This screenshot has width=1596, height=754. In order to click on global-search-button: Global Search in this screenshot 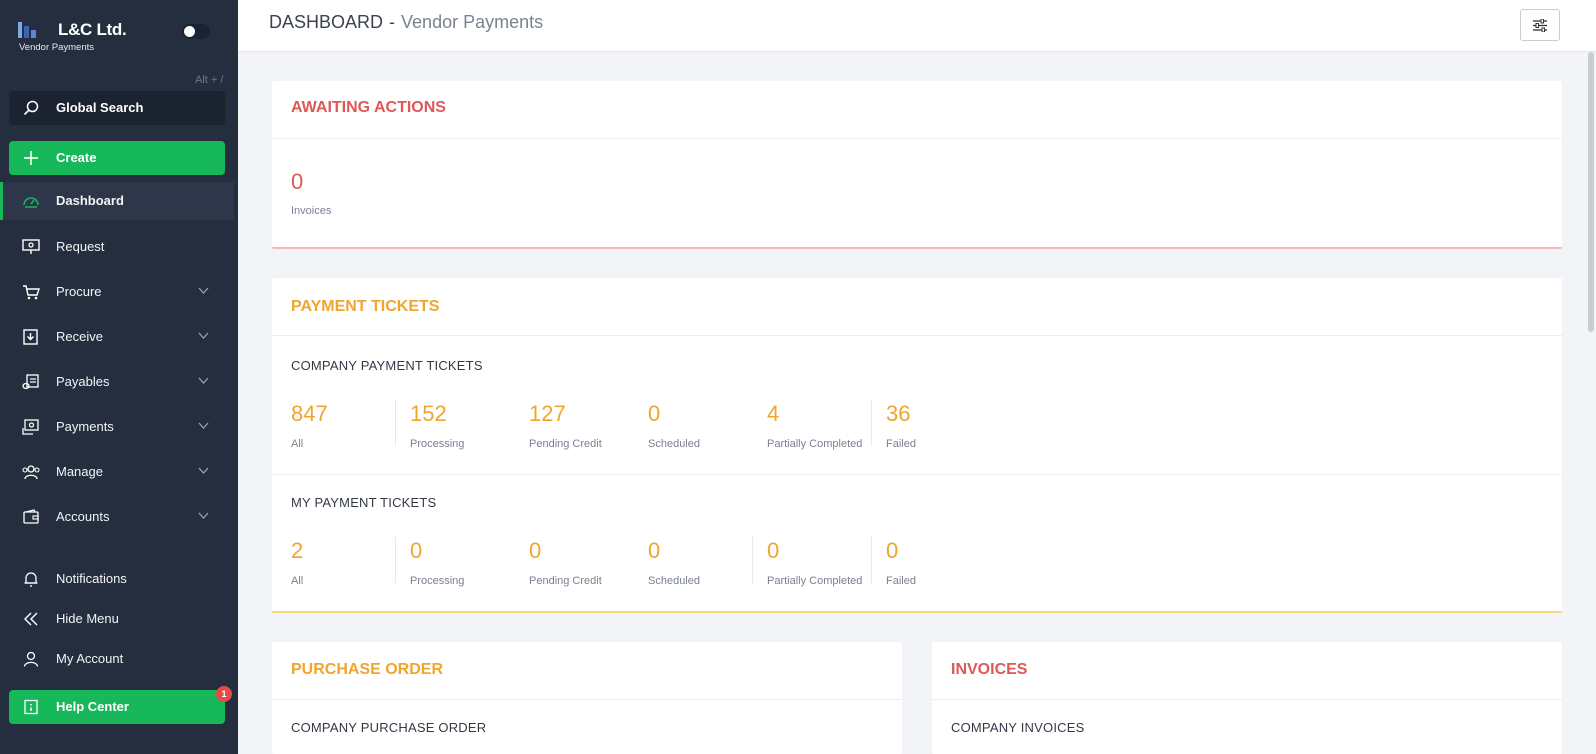, I will do `click(117, 108)`.